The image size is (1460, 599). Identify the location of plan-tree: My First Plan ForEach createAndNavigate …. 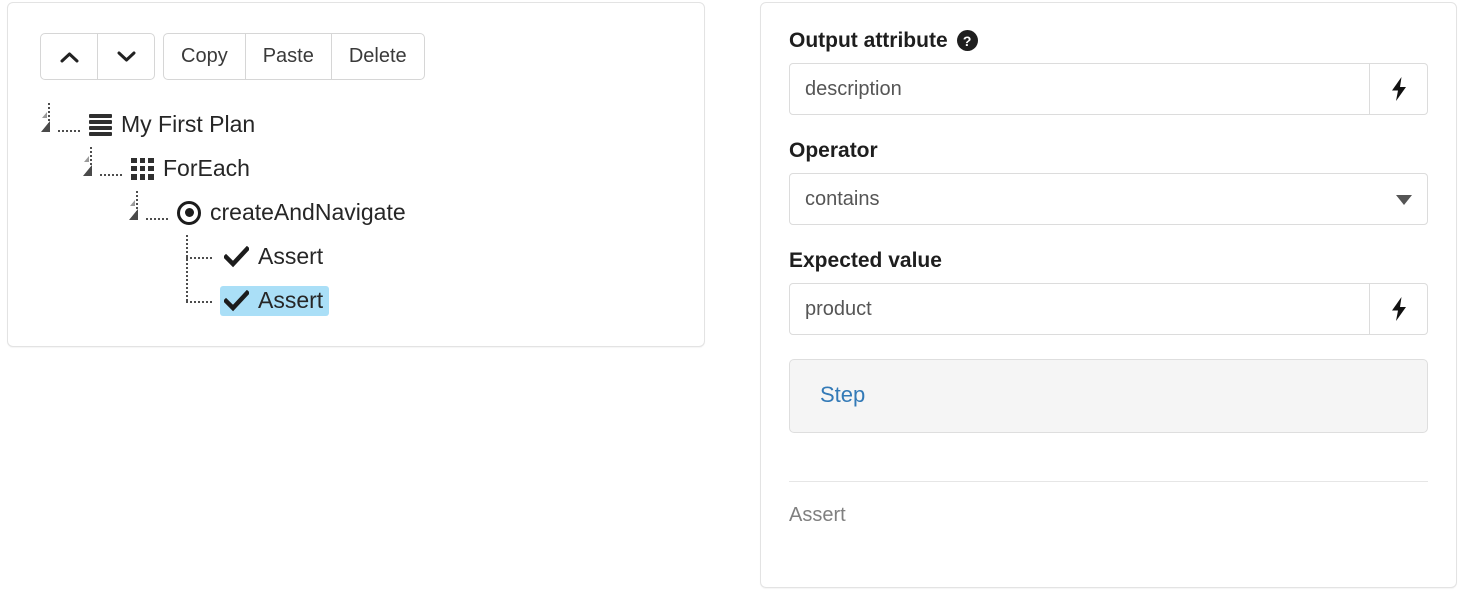
(225, 213).